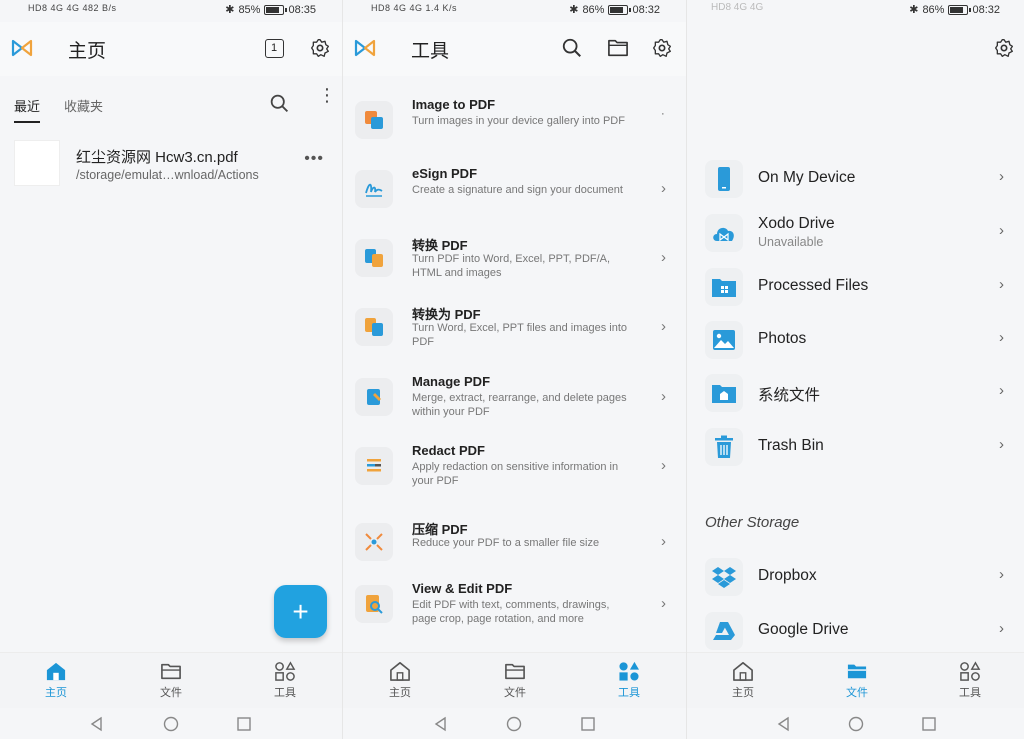 The width and height of the screenshot is (1024, 739). I want to click on phone-icon, so click(724, 179).